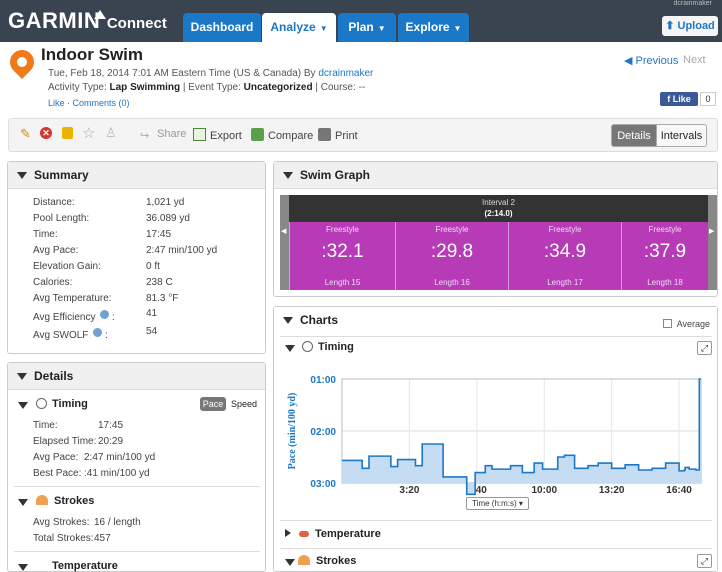  Describe the element at coordinates (57, 473) in the screenshot. I see `timing-label: Best Pace:` at that location.